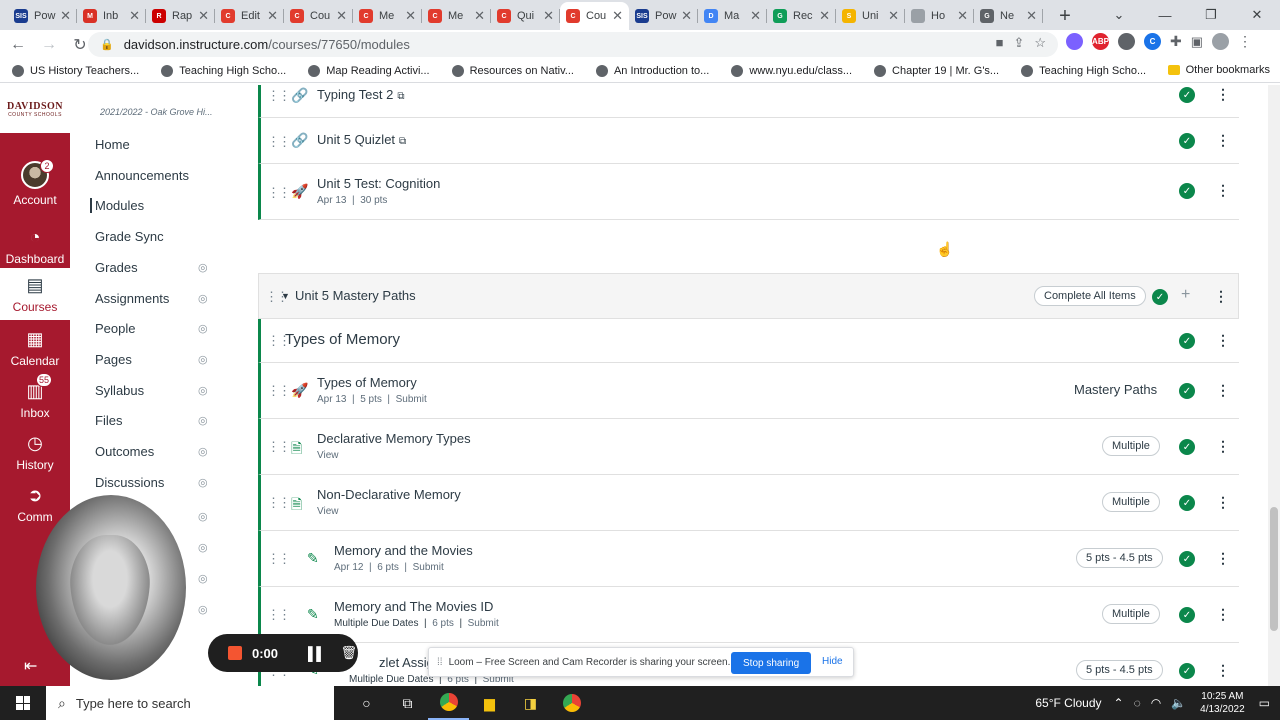 The height and width of the screenshot is (720, 1280). I want to click on global-nav-account: 2 Account, so click(35, 183).